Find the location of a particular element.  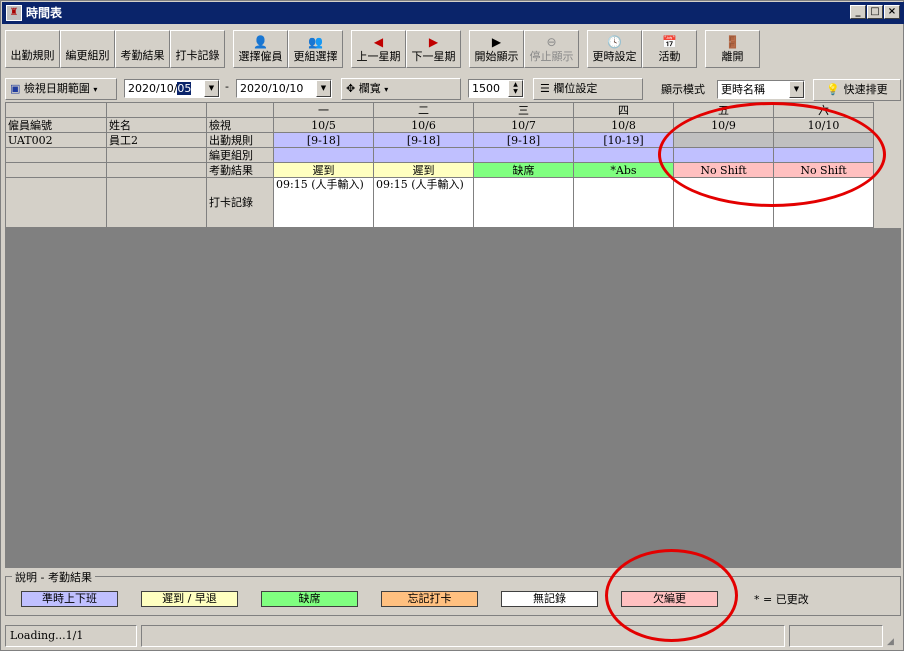

select-employee-button: 👤 選擇僱員 is located at coordinates (260, 49).